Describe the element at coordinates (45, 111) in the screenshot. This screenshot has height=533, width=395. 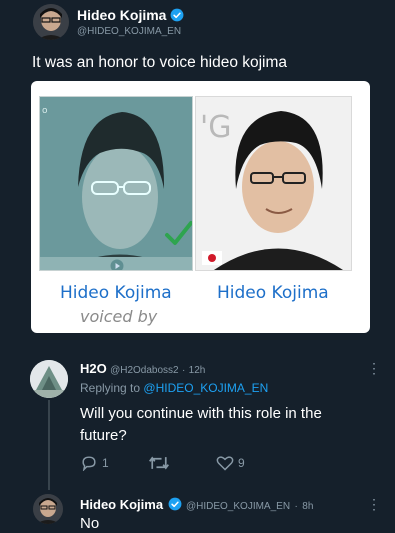
I see `svg-text: o` at that location.